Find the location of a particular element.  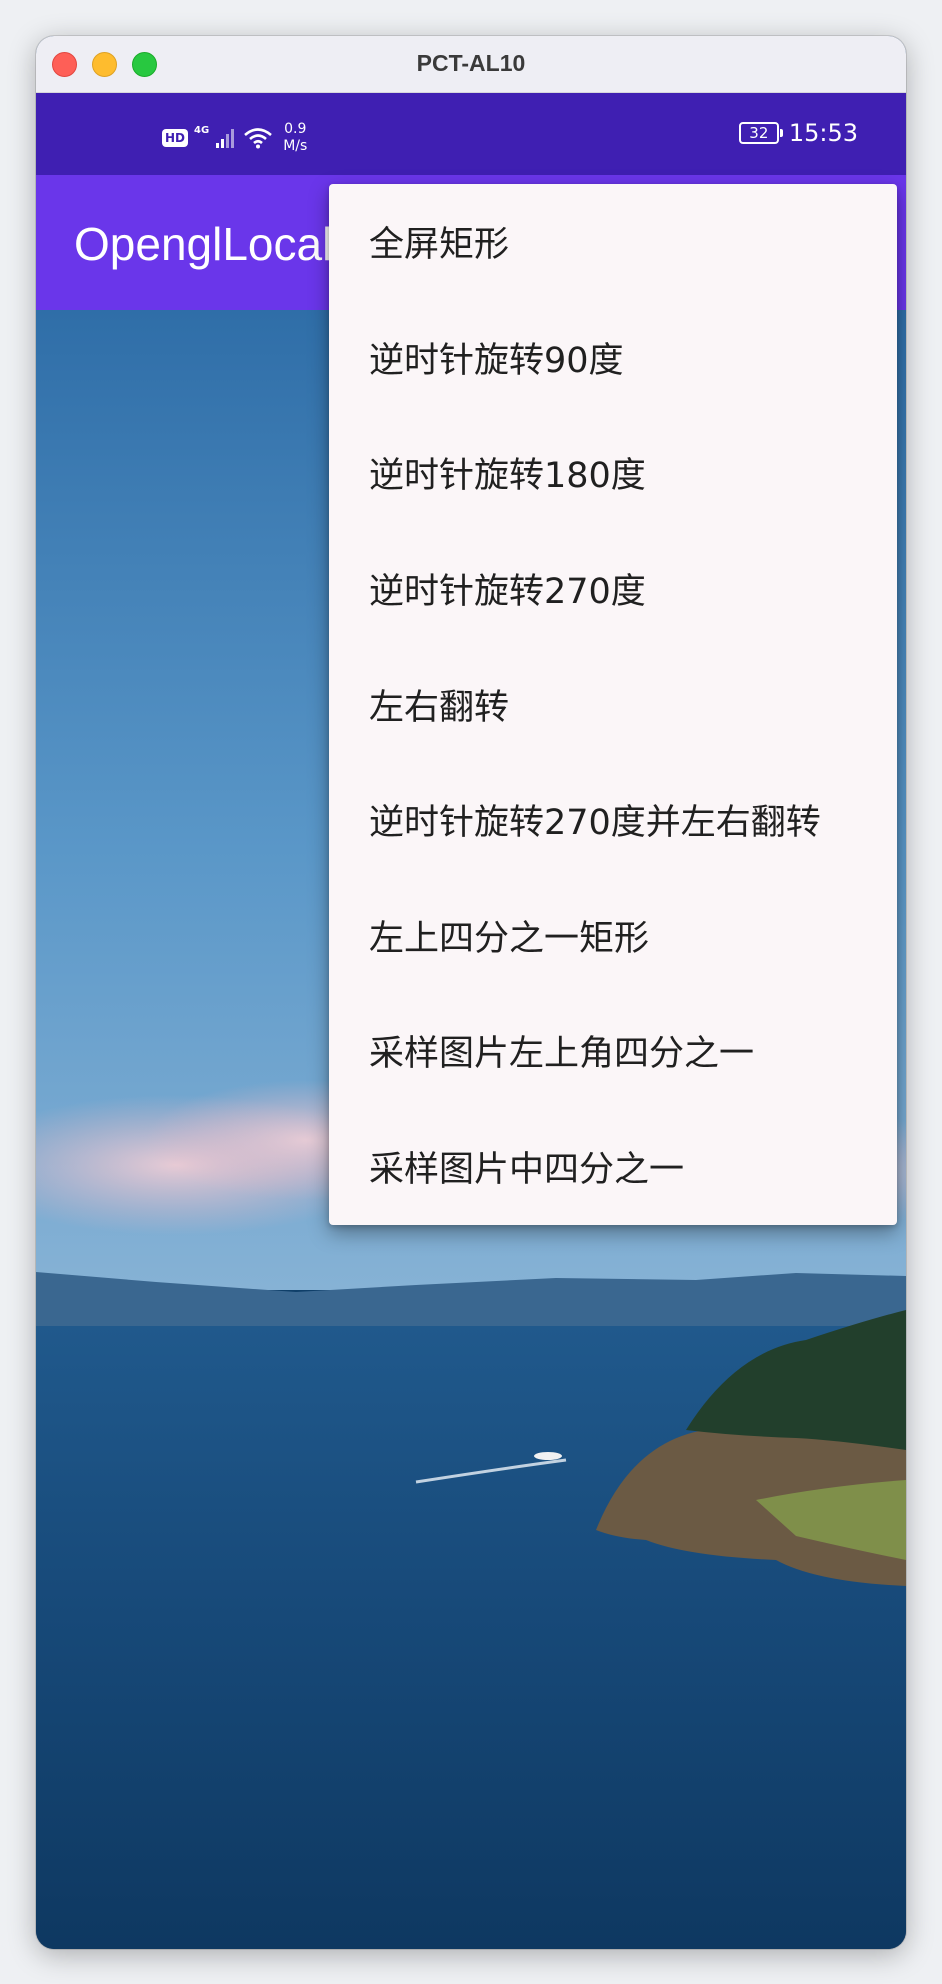

menu-item-rotate-270-flip: 逆时针旋转270度并左右翻转 is located at coordinates (613, 820).